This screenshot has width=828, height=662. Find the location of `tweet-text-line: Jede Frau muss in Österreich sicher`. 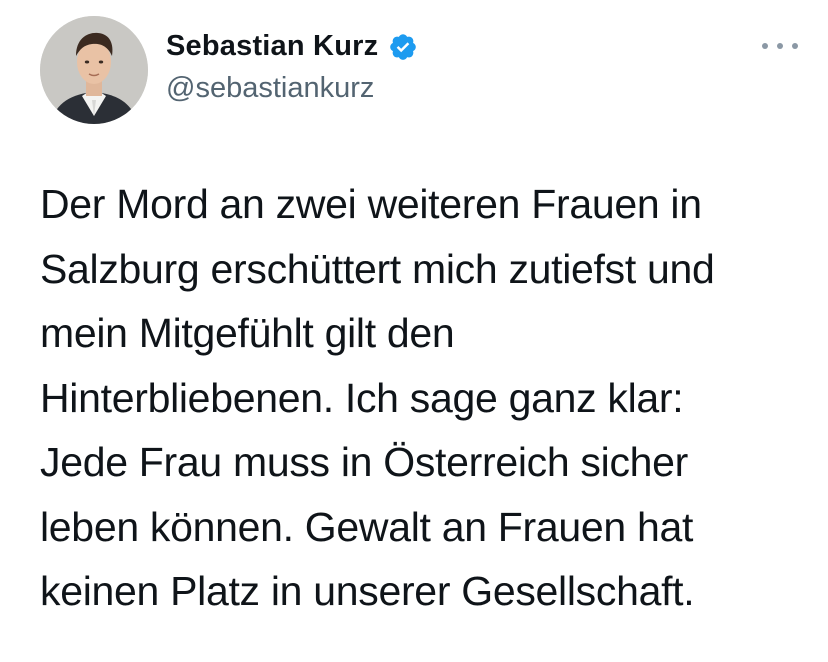

tweet-text-line: Jede Frau muss in Österreich sicher is located at coordinates (364, 462).